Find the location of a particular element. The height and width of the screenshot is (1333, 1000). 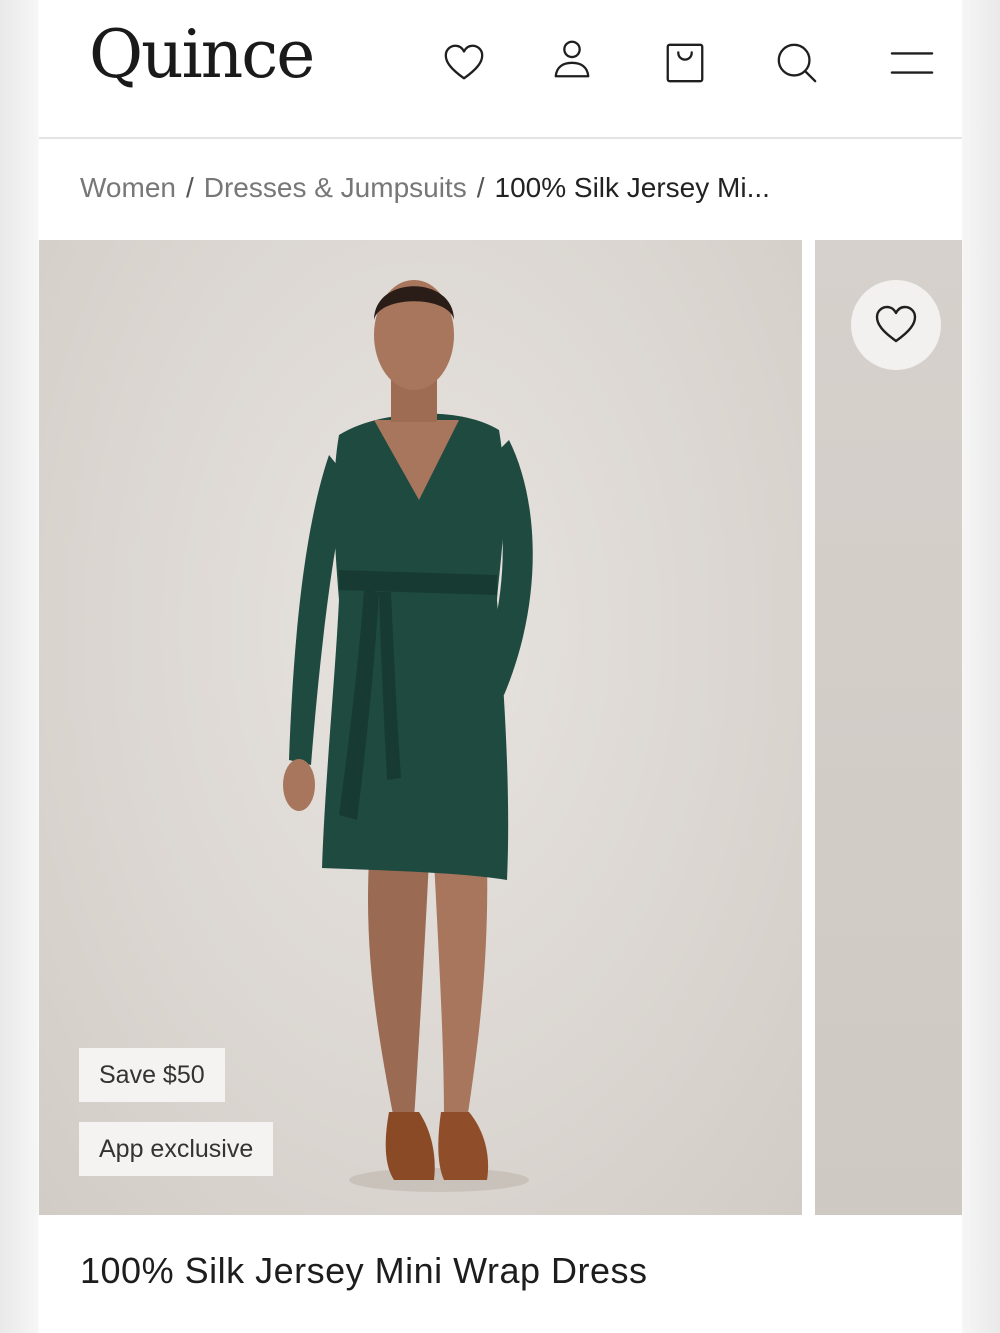

cart-button is located at coordinates (685, 63).